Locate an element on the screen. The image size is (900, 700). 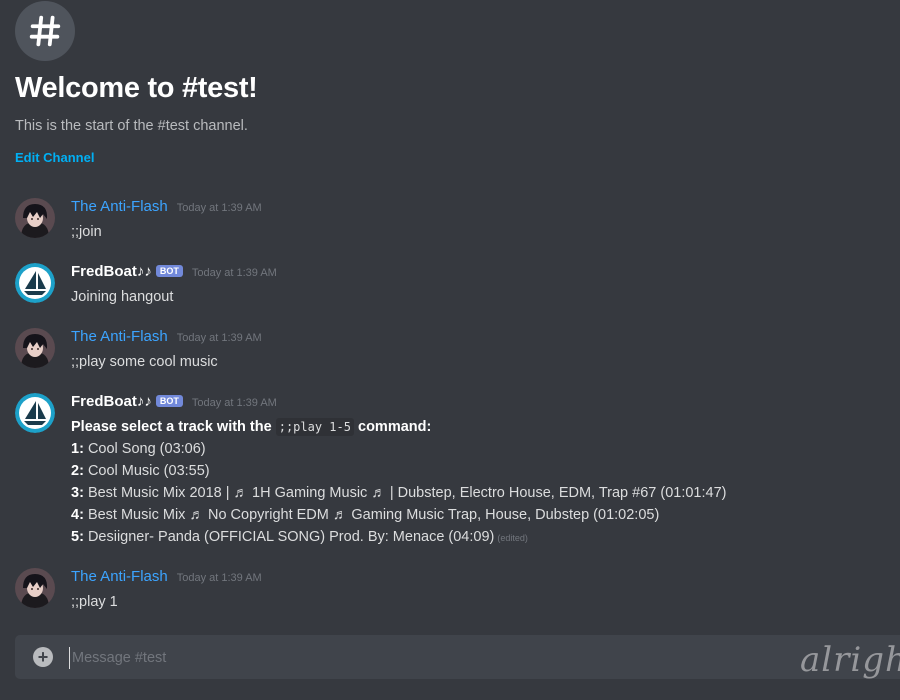
edit-channel-link: Edit Channel is located at coordinates (54, 157).